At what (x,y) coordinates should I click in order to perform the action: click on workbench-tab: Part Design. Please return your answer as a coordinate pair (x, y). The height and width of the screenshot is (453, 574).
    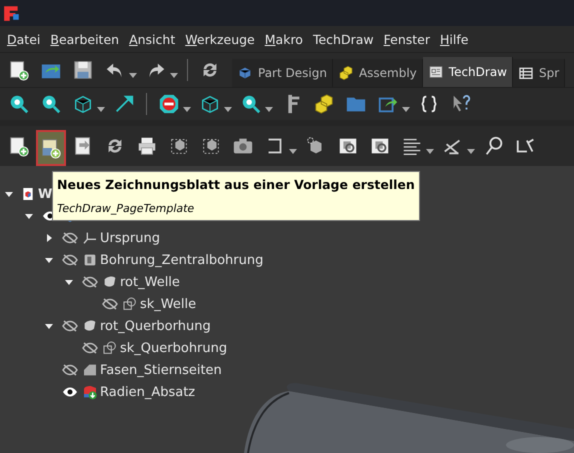
    Looking at the image, I should click on (282, 73).